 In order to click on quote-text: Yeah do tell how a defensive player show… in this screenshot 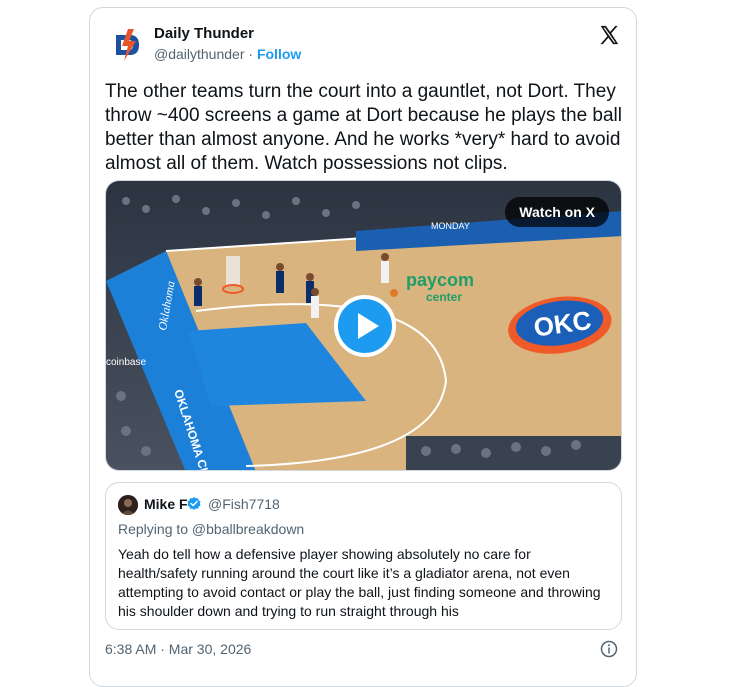, I will do `click(359, 582)`.